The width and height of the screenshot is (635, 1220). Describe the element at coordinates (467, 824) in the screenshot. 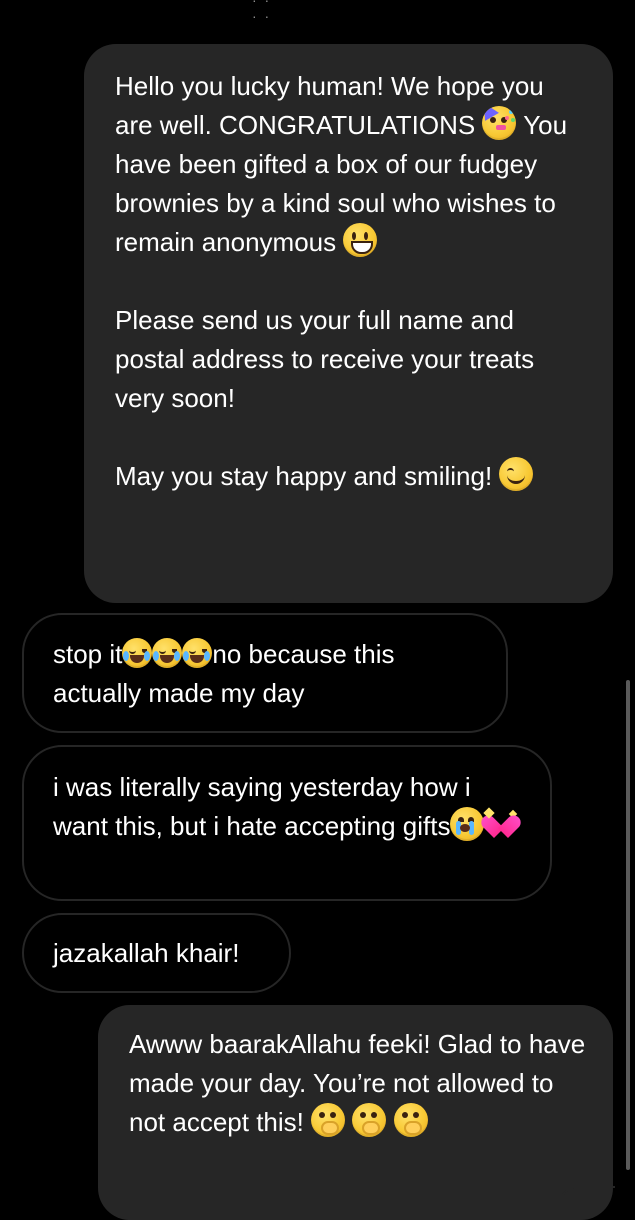

I see `loudly-crying-face-emoji` at that location.